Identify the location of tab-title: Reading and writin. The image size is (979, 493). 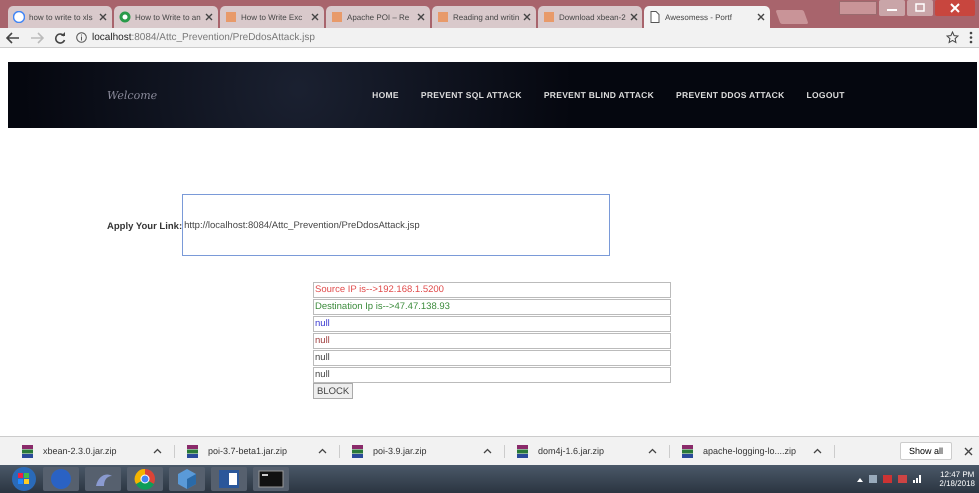
(486, 17).